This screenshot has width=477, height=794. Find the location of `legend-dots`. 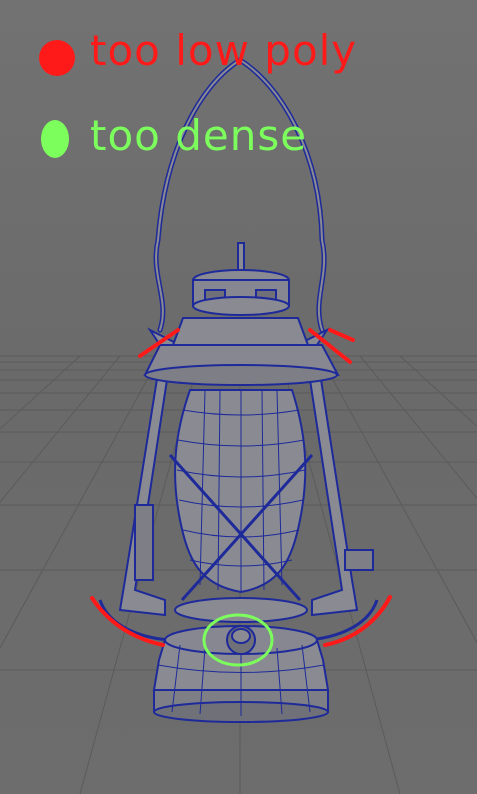

legend-dots is located at coordinates (57, 99).